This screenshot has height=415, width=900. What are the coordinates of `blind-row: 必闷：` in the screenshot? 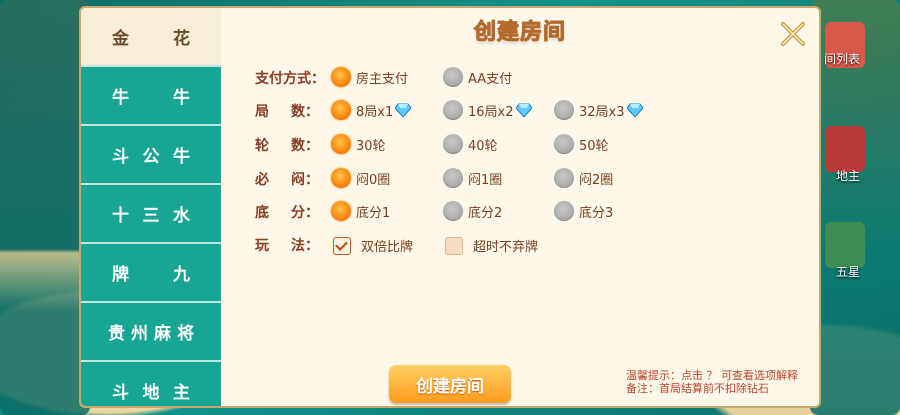 It's located at (287, 179).